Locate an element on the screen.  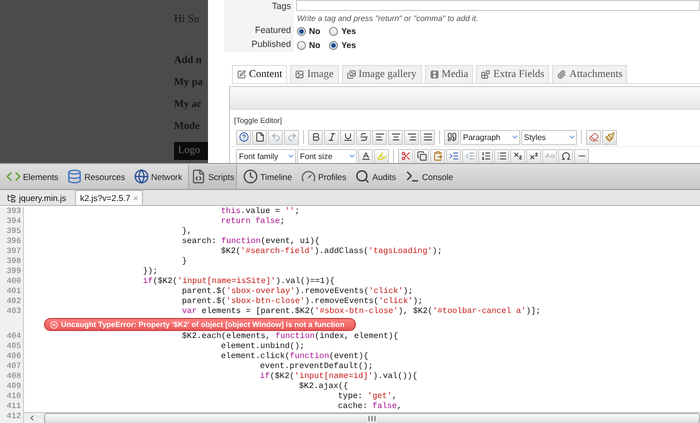
file-tab: jquery.min.js is located at coordinates (37, 197).